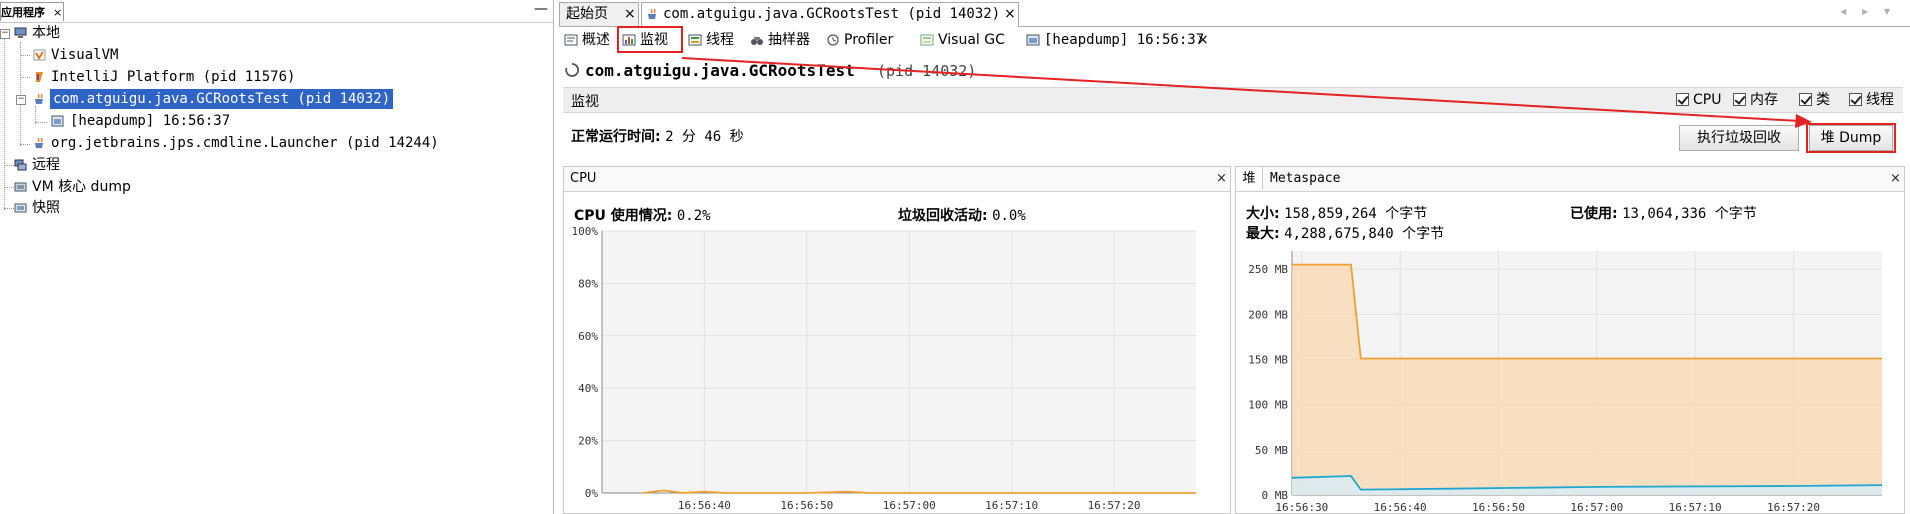  I want to click on tree-label: 快照, so click(46, 208).